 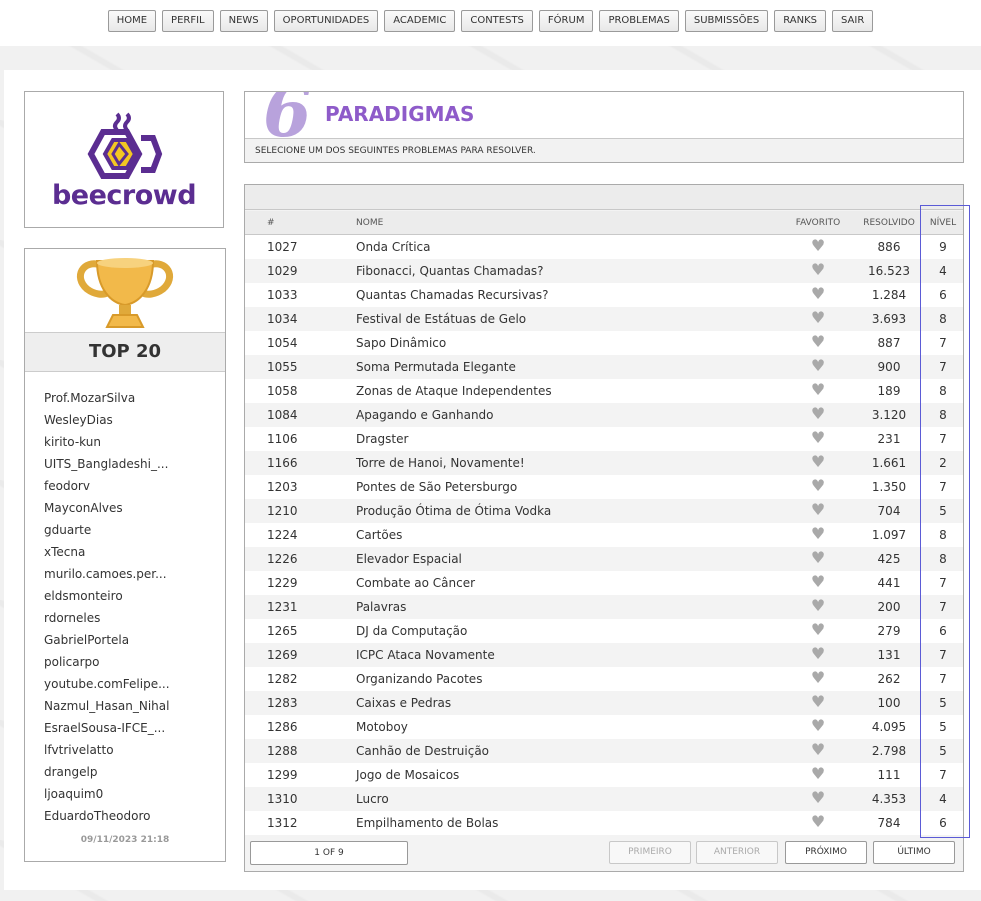 I want to click on table-row: 1265 DJ da Computação 279 6 ♥, so click(x=604, y=631).